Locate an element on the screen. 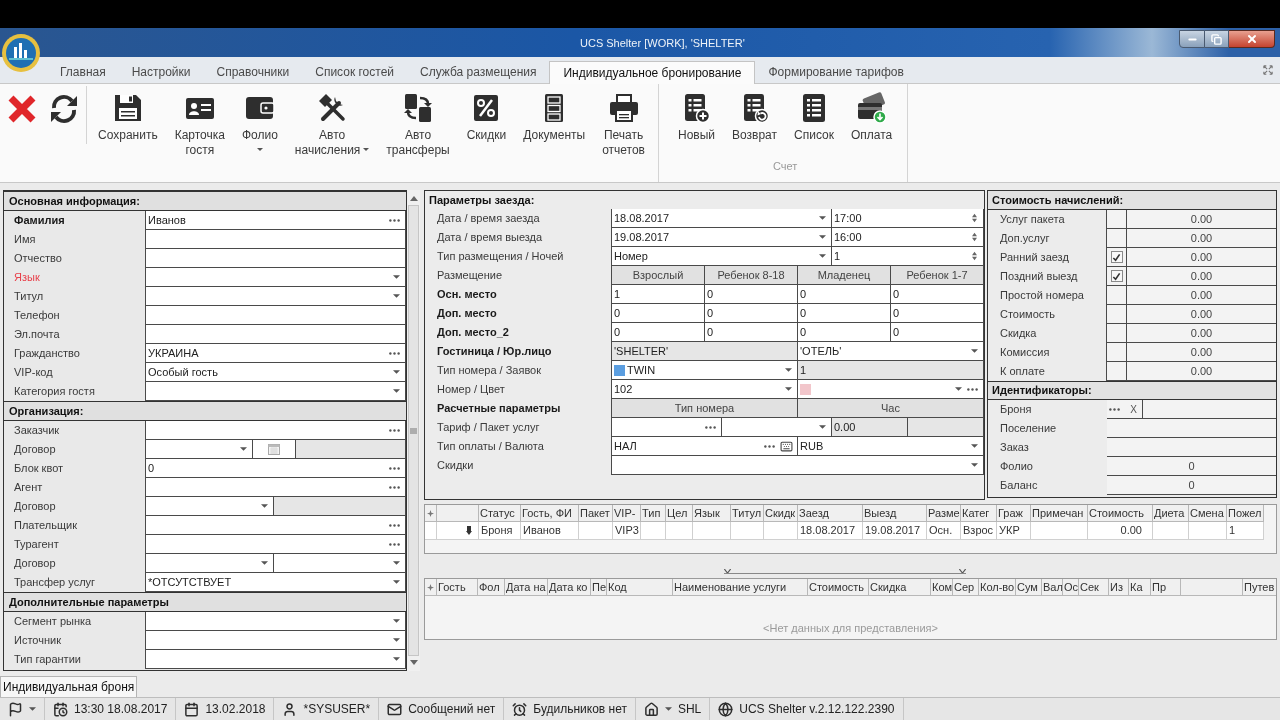  ribbon-button: Список is located at coordinates (814, 117).